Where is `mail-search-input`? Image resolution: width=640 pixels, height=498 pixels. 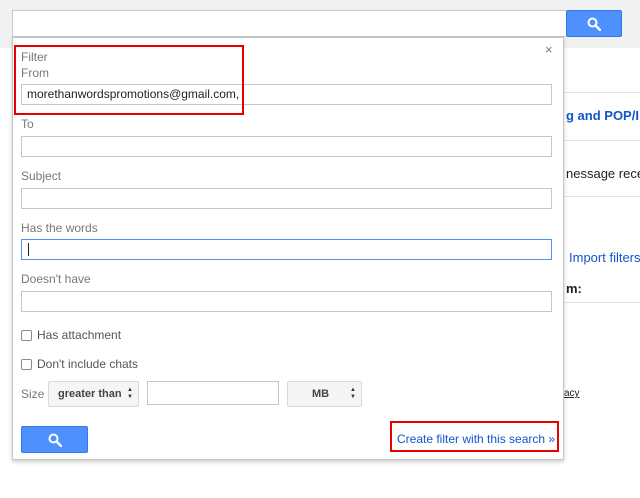
mail-search-input is located at coordinates (289, 23).